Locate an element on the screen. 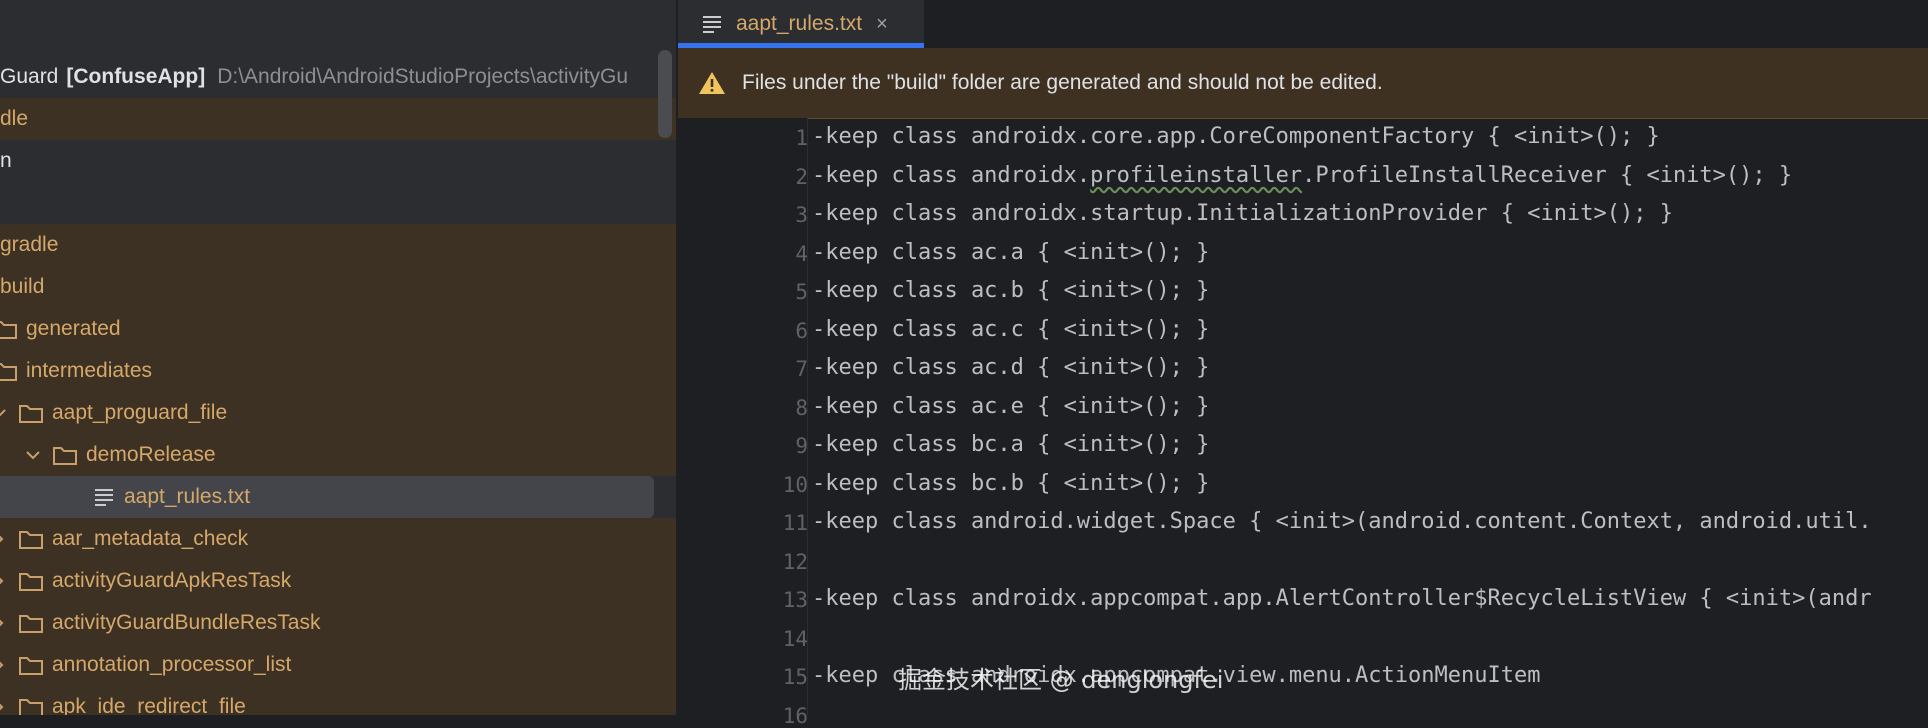 The width and height of the screenshot is (1928, 728). tree-item-label: activityGuardBundleResTask is located at coordinates (186, 622).